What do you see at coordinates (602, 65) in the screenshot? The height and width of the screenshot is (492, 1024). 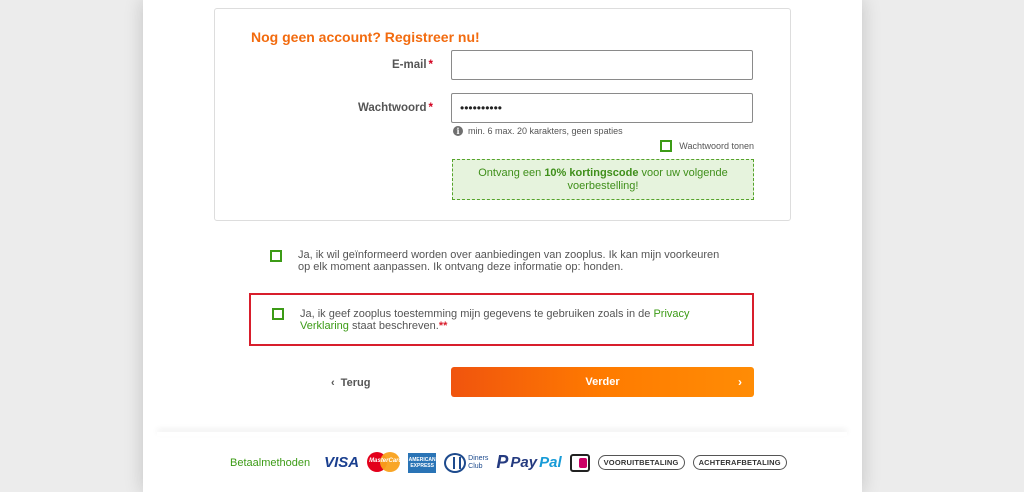 I see `email-field` at bounding box center [602, 65].